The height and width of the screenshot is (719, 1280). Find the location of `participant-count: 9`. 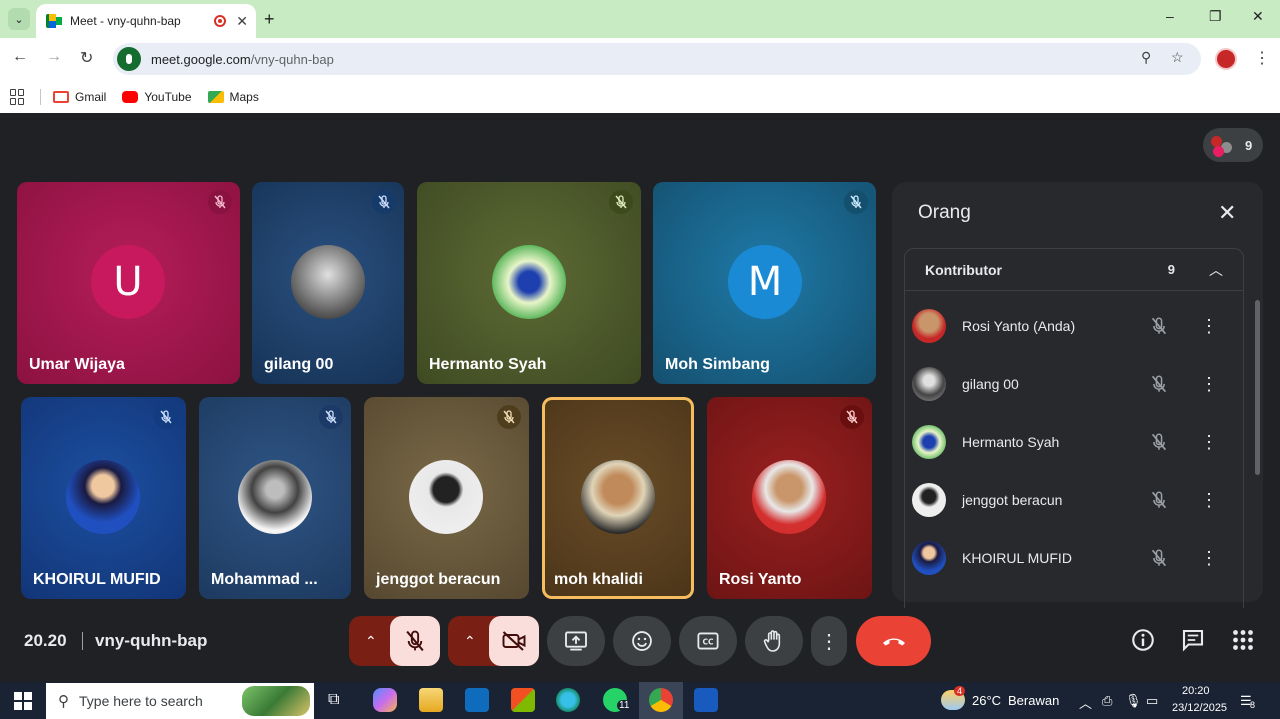

participant-count: 9 is located at coordinates (1249, 145).